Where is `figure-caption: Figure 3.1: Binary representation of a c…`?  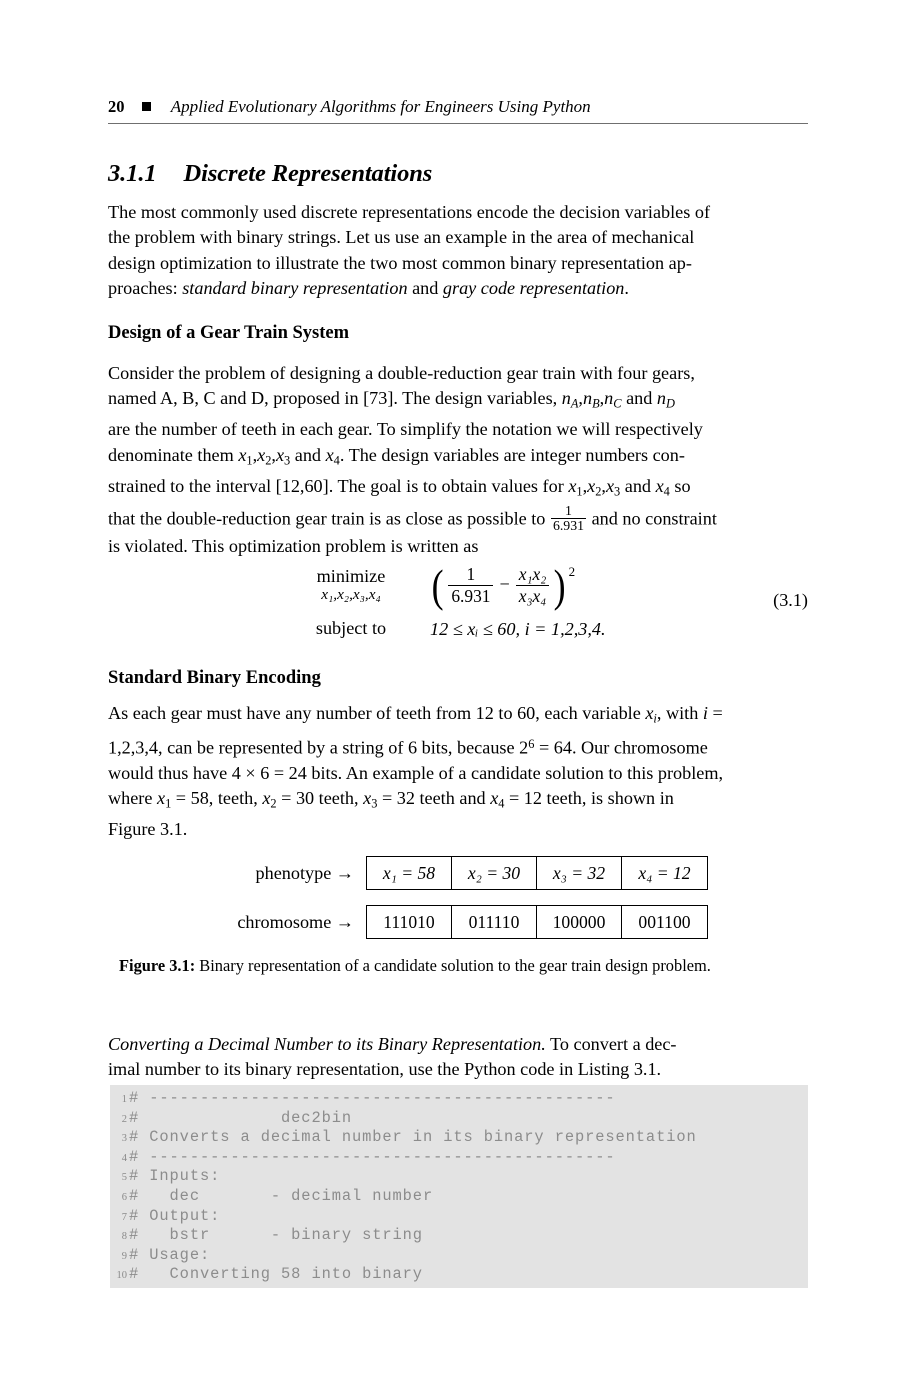 figure-caption: Figure 3.1: Binary representation of a c… is located at coordinates (469, 965).